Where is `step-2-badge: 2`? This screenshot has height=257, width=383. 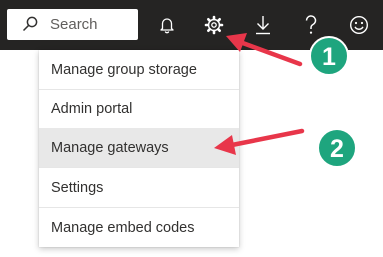 step-2-badge: 2 is located at coordinates (337, 148).